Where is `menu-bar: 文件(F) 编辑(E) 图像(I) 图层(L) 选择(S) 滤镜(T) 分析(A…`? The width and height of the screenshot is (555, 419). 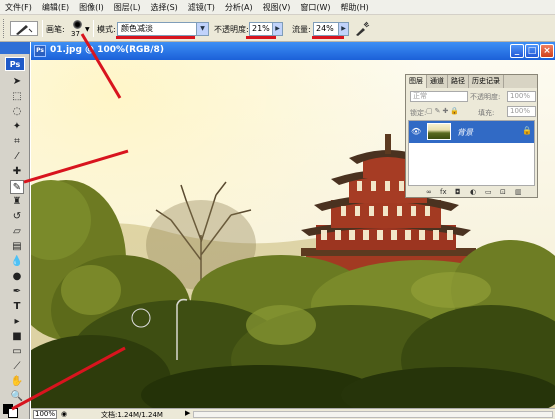 menu-bar: 文件(F) 编辑(E) 图像(I) 图层(L) 选择(S) 滤镜(T) 分析(A… is located at coordinates (277, 7).